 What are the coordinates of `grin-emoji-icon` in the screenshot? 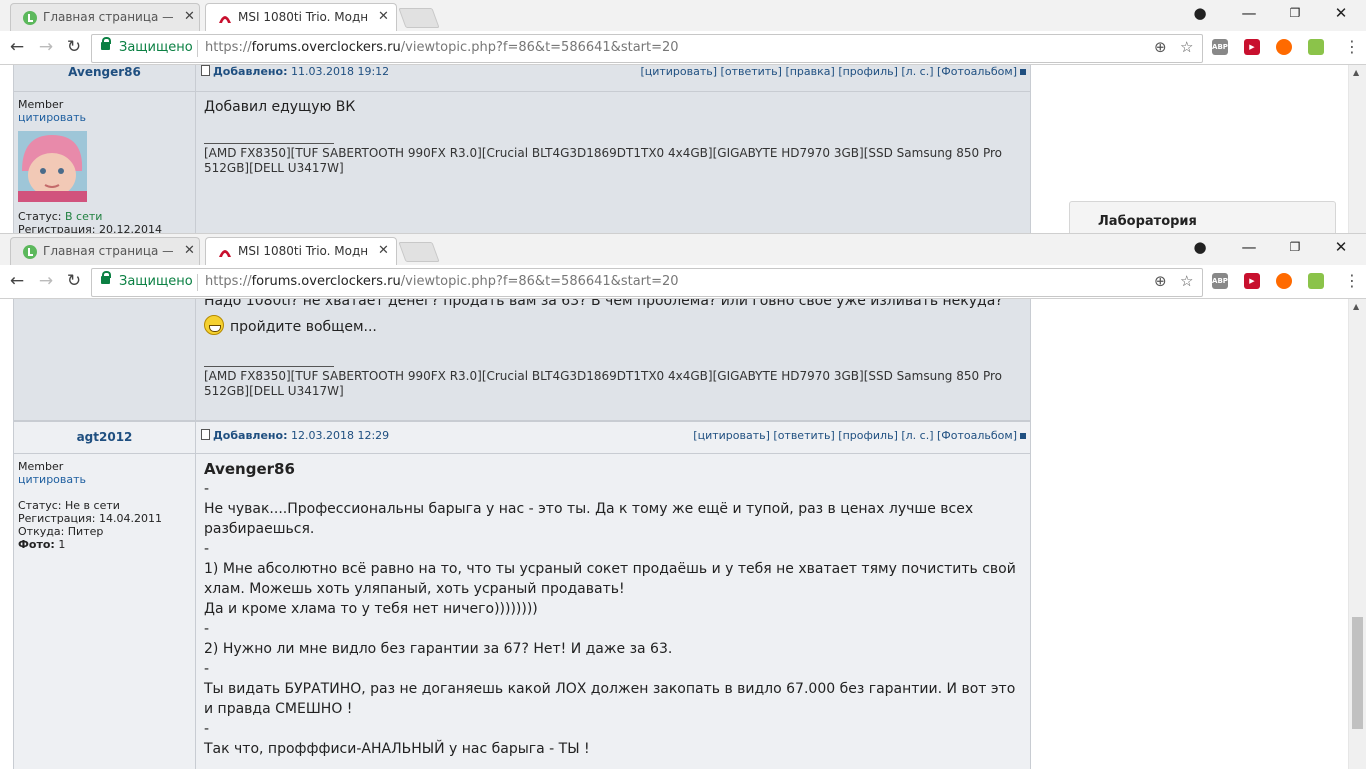 It's located at (214, 325).